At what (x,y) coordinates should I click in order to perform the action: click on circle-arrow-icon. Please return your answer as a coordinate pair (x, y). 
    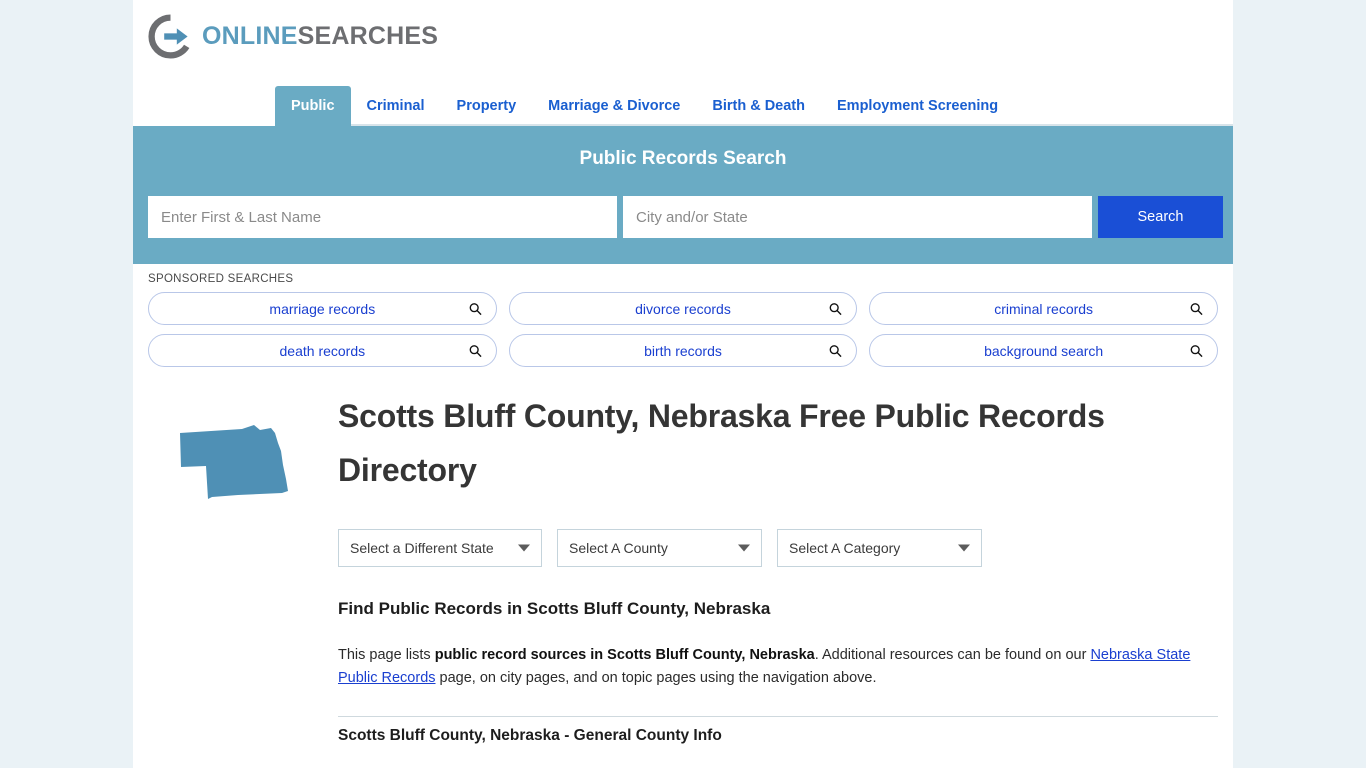
    Looking at the image, I should click on (169, 36).